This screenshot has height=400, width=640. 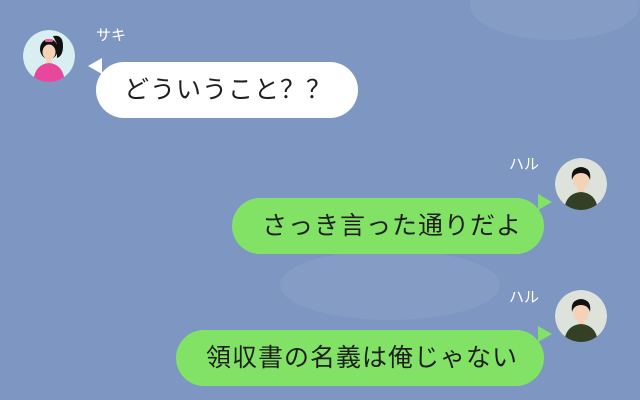 I want to click on avatar-saki, so click(x=49, y=56).